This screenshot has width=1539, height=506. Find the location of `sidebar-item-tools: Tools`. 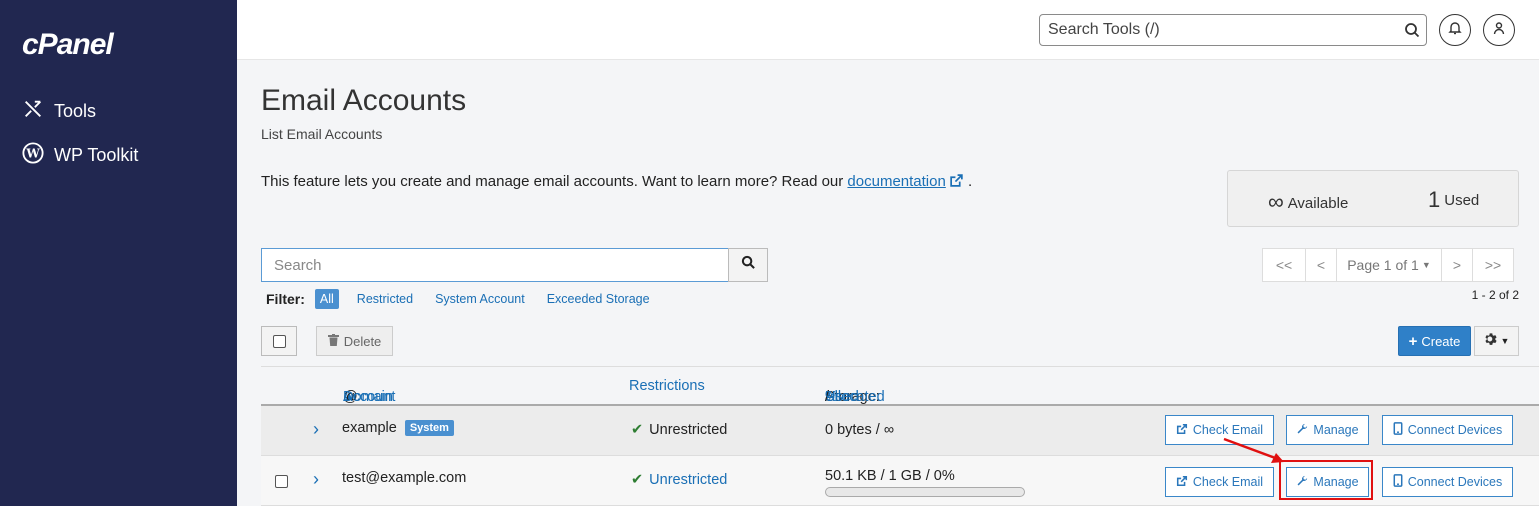

sidebar-item-tools: Tools is located at coordinates (59, 111).